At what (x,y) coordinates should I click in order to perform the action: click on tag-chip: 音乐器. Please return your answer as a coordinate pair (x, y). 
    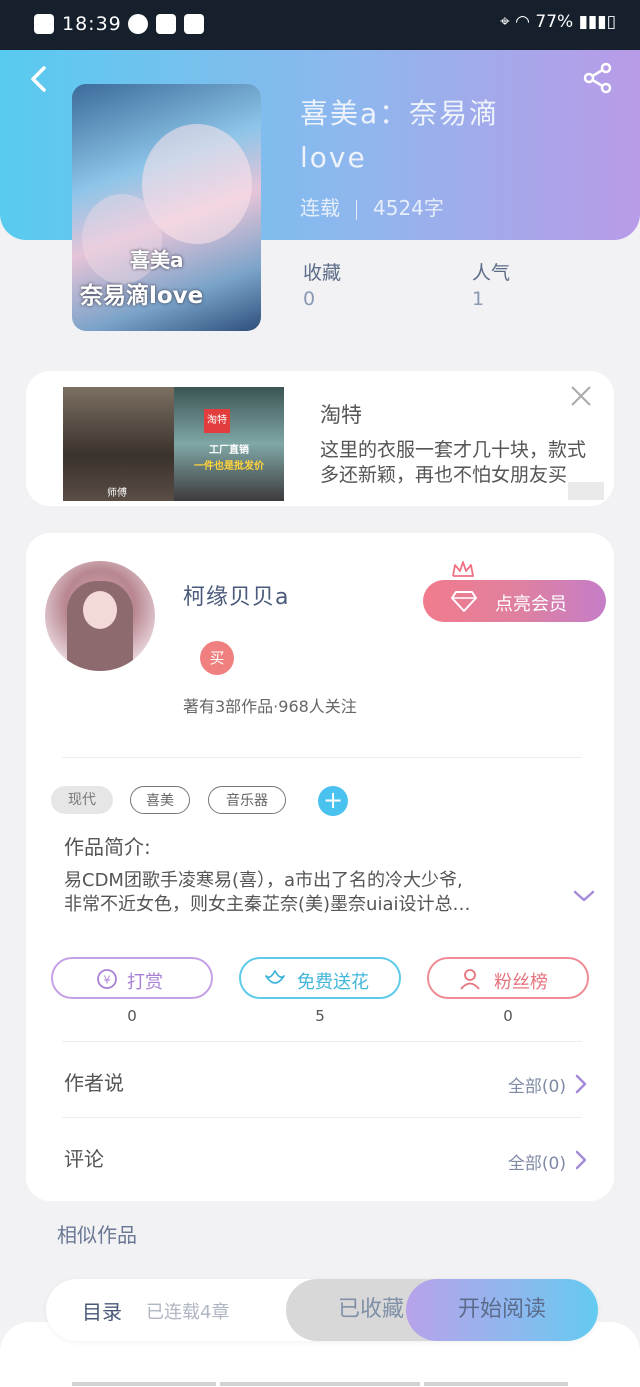
    Looking at the image, I should click on (247, 800).